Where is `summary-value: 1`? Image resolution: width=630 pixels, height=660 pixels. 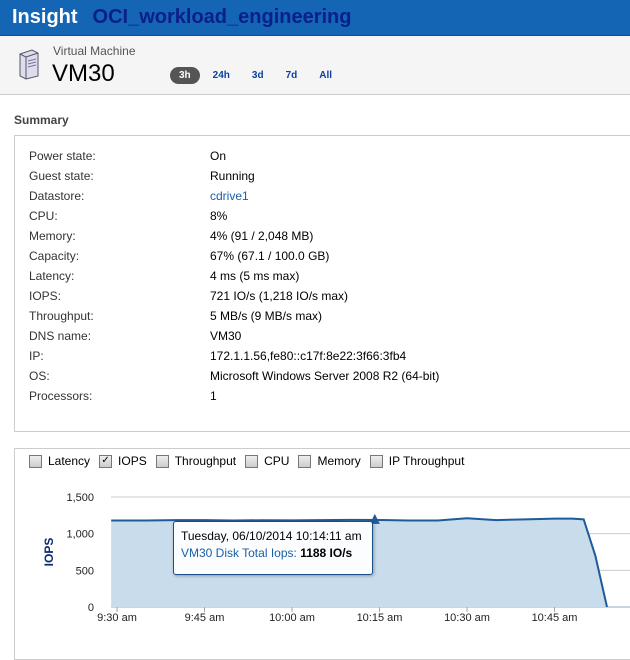
summary-value: 1 is located at coordinates (213, 396).